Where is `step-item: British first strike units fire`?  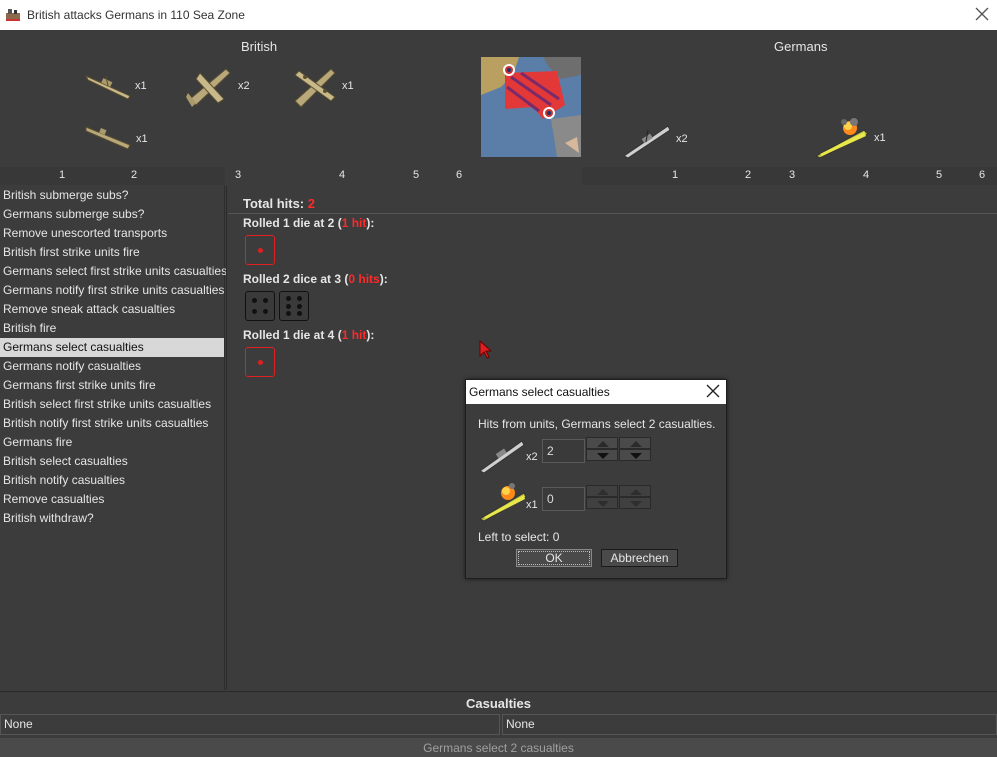 step-item: British first strike units fire is located at coordinates (112, 252).